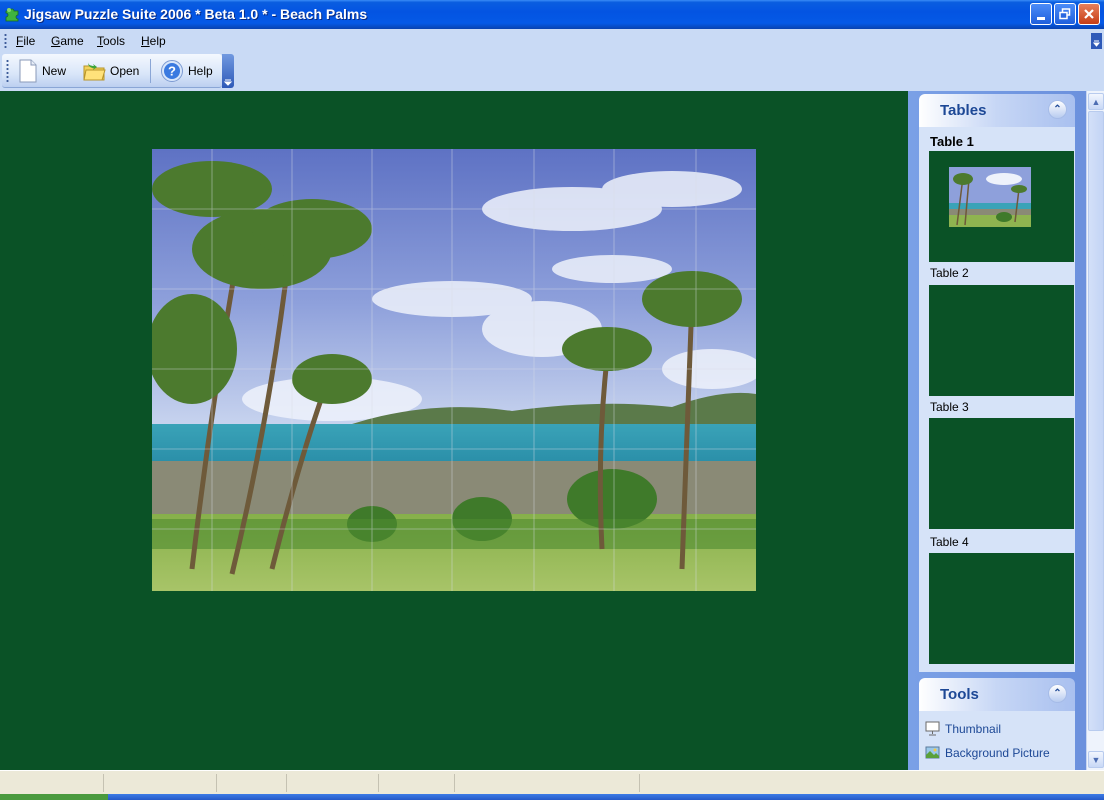 This screenshot has height=800, width=1104. I want to click on sea, so click(454, 444).